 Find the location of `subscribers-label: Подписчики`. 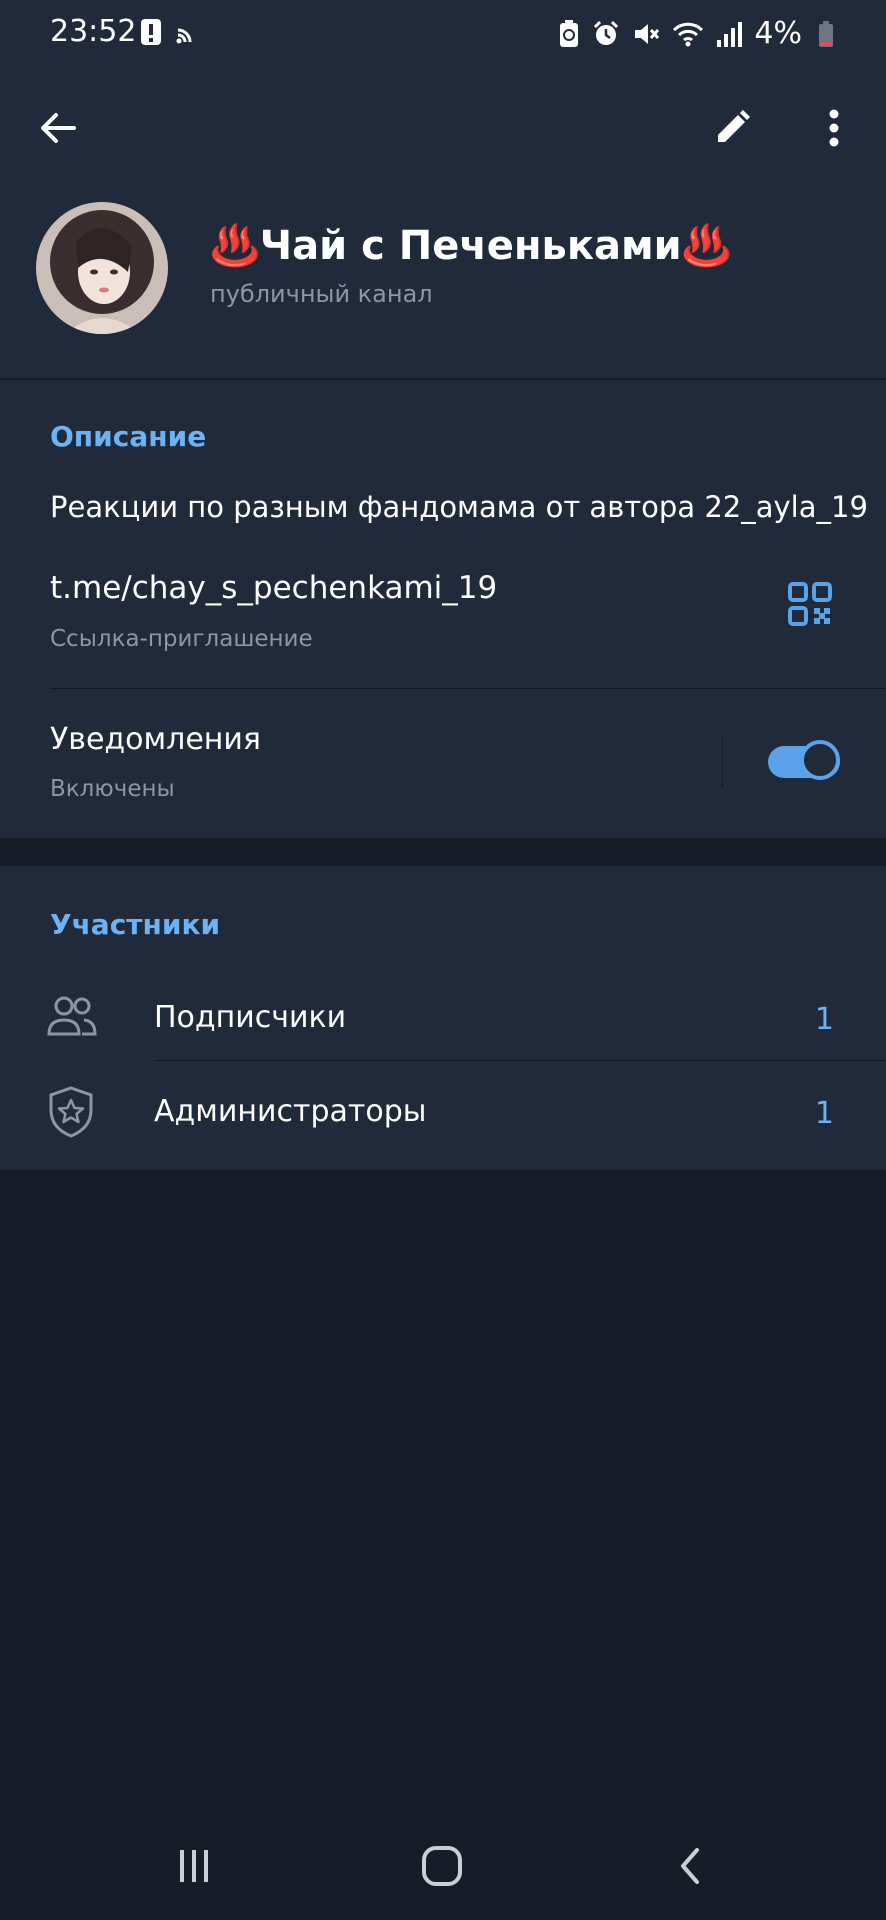

subscribers-label: Подписчики is located at coordinates (250, 1017).